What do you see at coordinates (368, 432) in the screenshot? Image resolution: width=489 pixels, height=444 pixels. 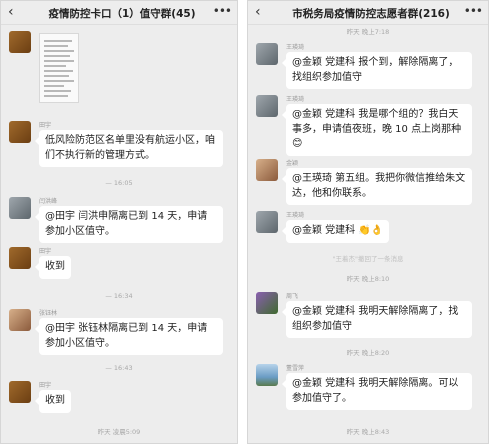 I see `timestamp: 昨天 晚上8:43` at bounding box center [368, 432].